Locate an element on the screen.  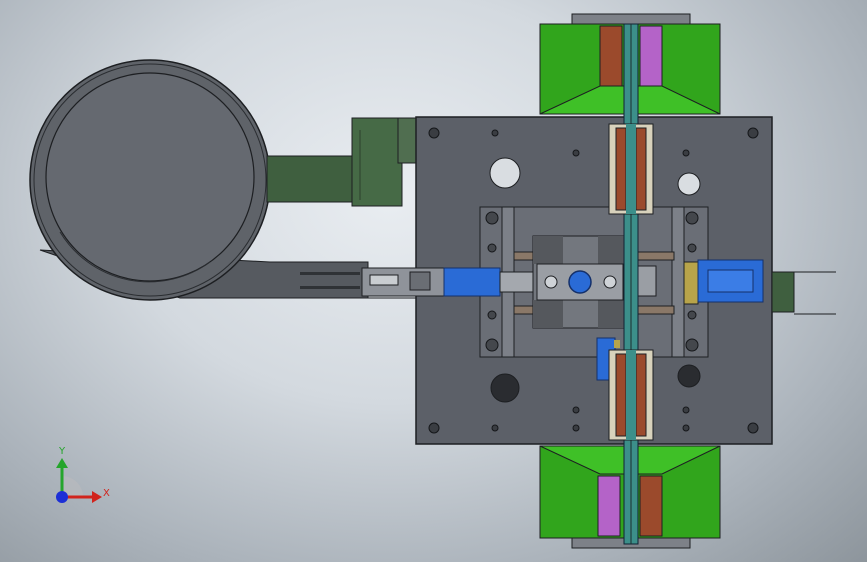
lower-slide-guide is located at coordinates (631, 395).